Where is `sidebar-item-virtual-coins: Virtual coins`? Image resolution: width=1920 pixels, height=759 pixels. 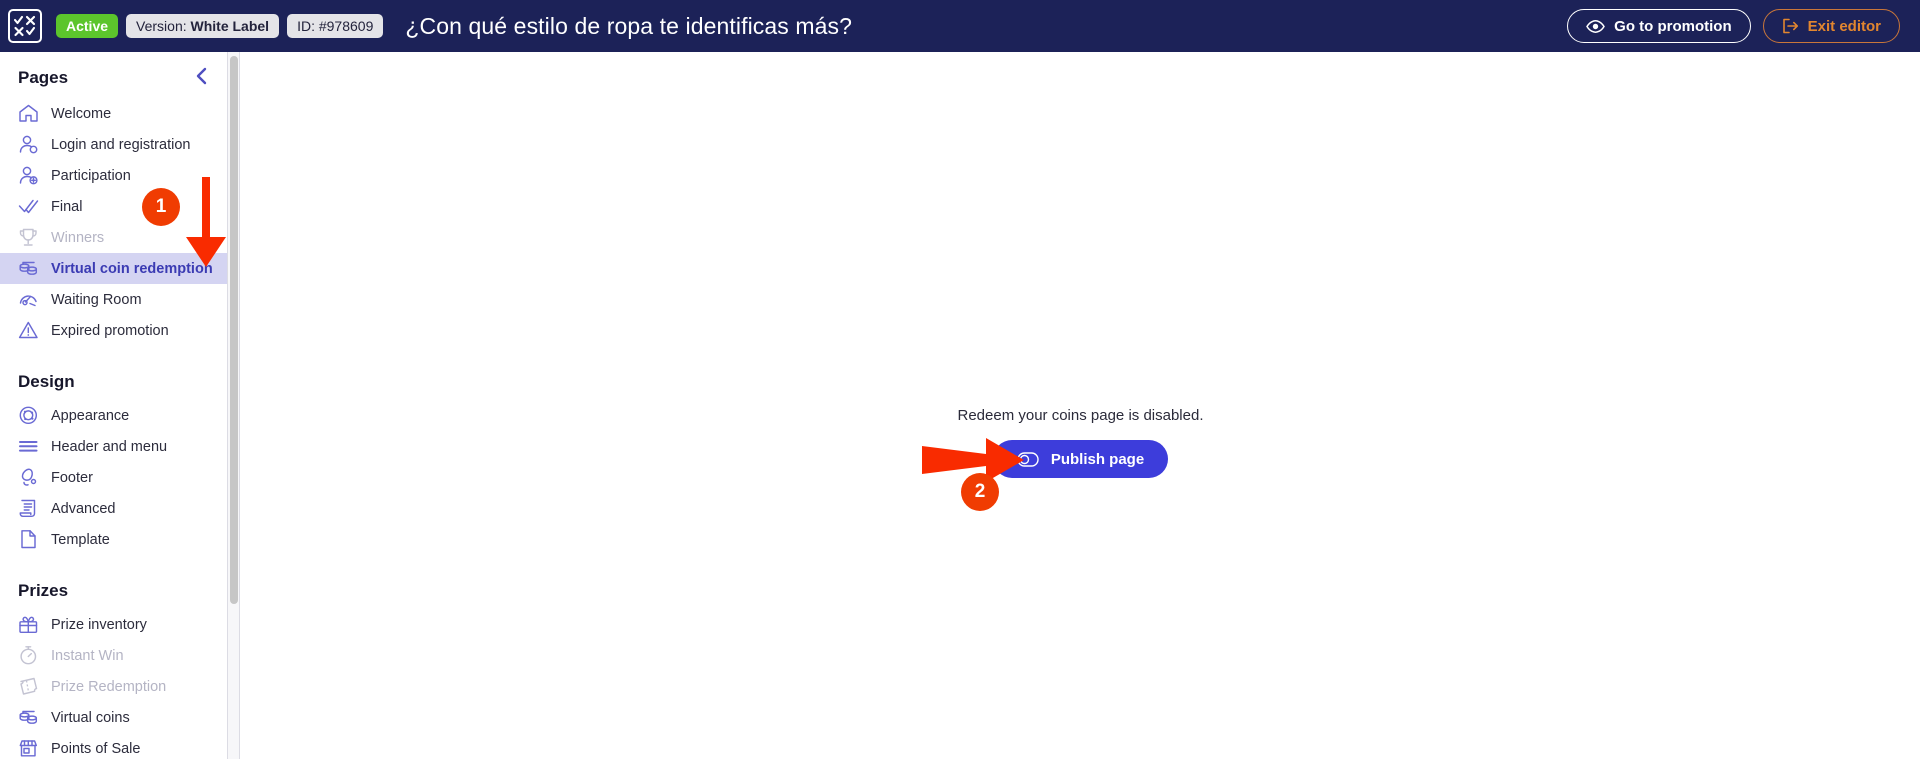
sidebar-item-virtual-coins: Virtual coins is located at coordinates (113, 717).